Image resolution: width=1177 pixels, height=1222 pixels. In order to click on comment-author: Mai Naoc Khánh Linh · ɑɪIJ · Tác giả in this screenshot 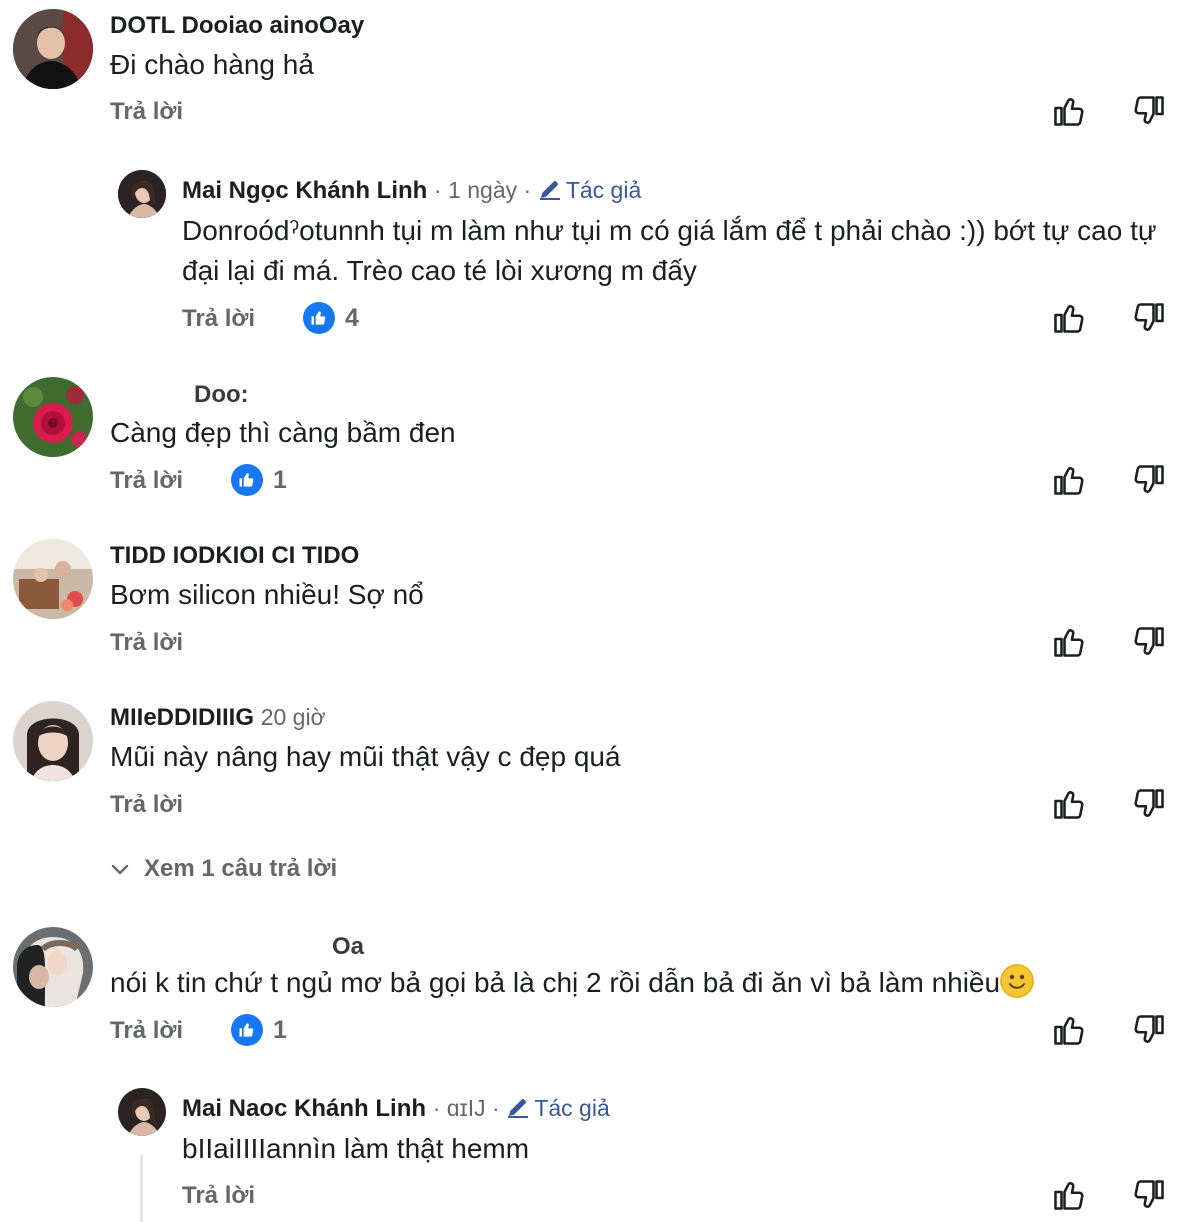, I will do `click(396, 1109)`.